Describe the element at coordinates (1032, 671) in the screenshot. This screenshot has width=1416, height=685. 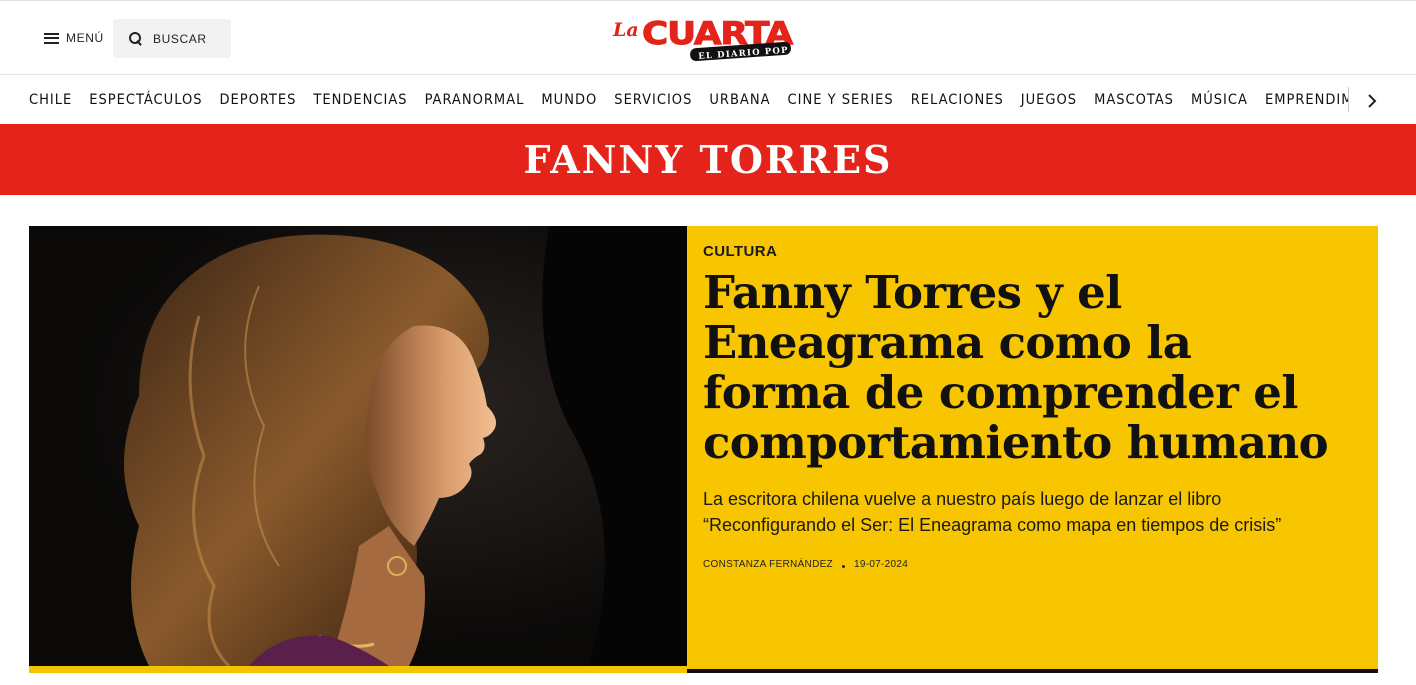
I see `featured-card-rule` at that location.